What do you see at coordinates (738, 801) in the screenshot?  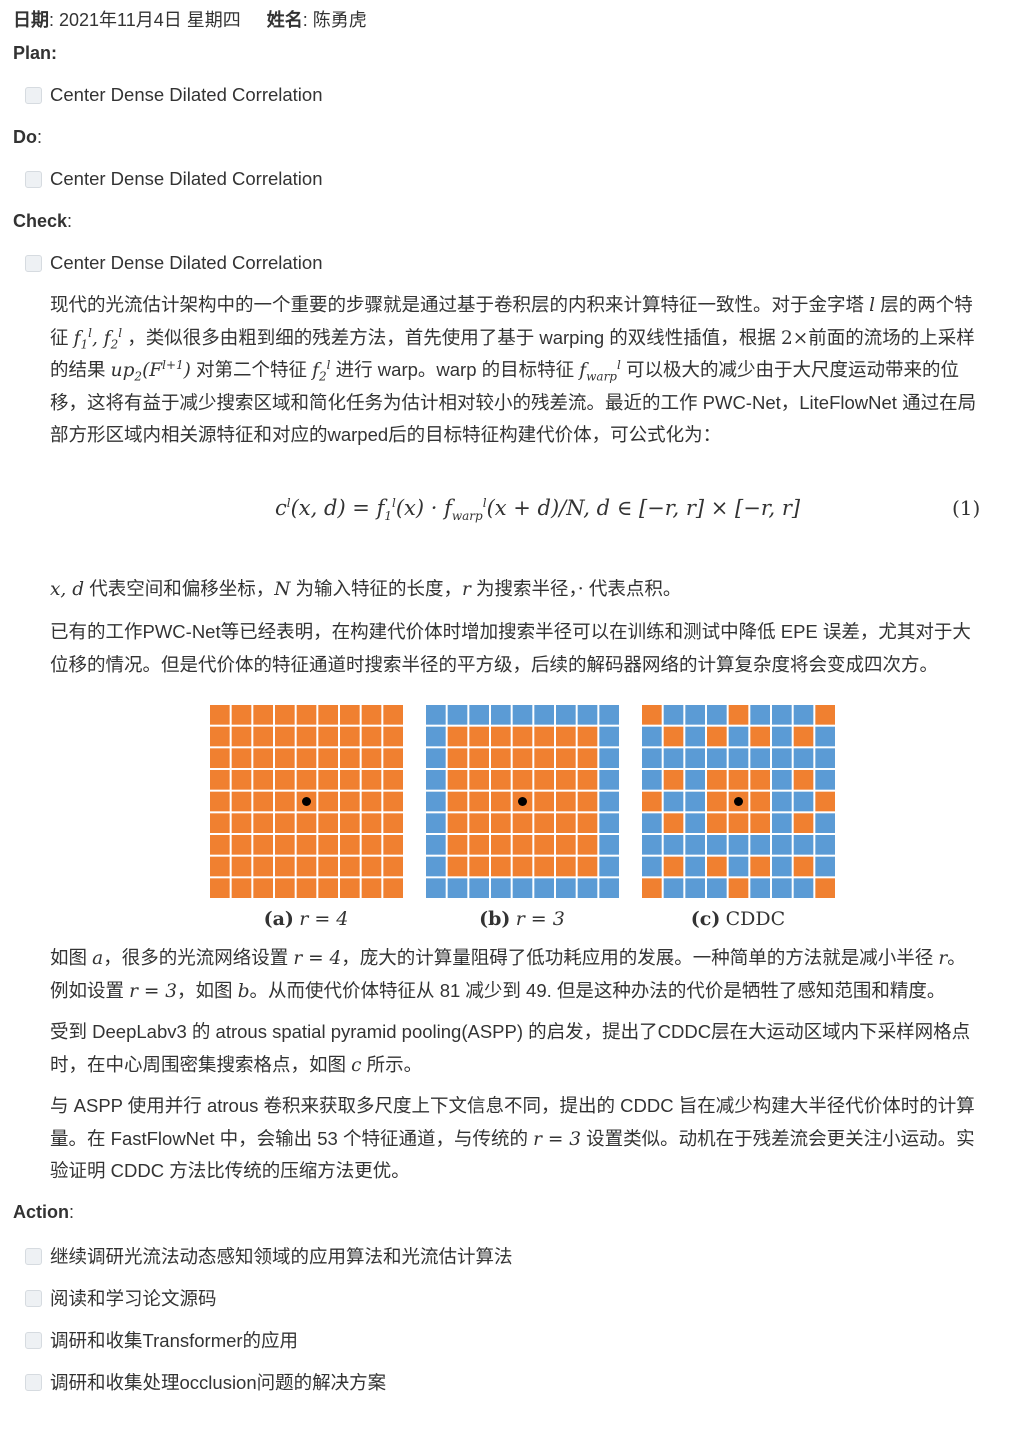 I see `grid-c-svg` at bounding box center [738, 801].